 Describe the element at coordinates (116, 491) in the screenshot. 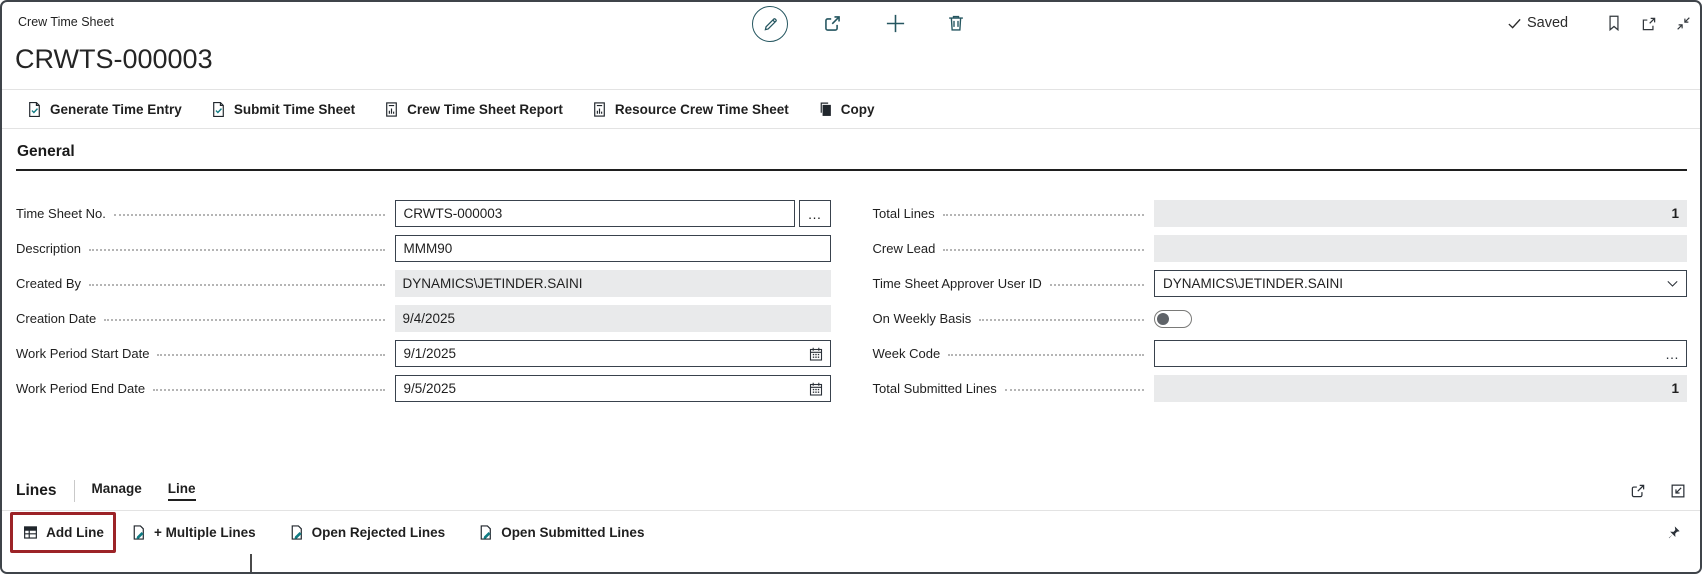

I see `tab-manage: Manage` at that location.